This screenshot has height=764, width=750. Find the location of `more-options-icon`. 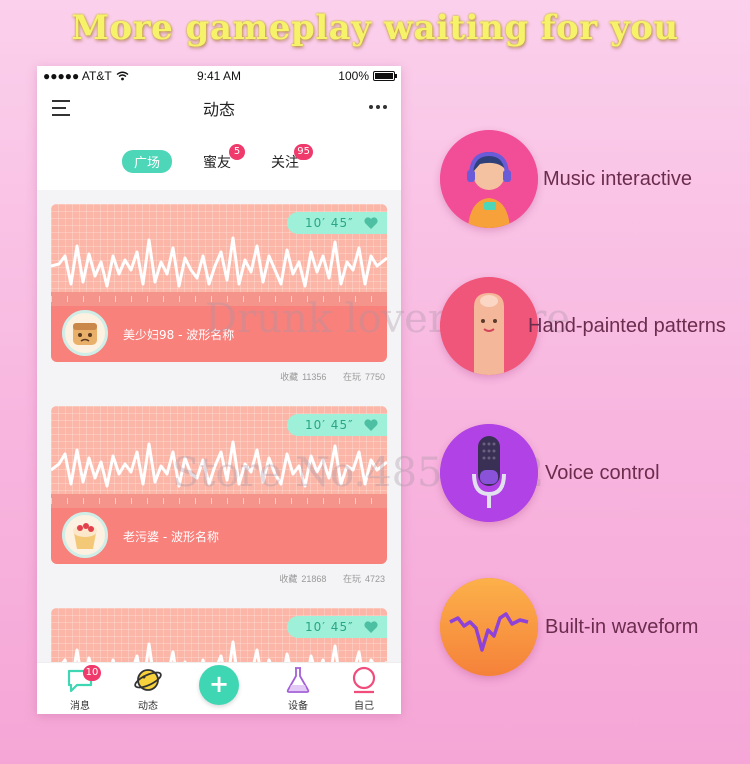

more-options-icon is located at coordinates (378, 107).